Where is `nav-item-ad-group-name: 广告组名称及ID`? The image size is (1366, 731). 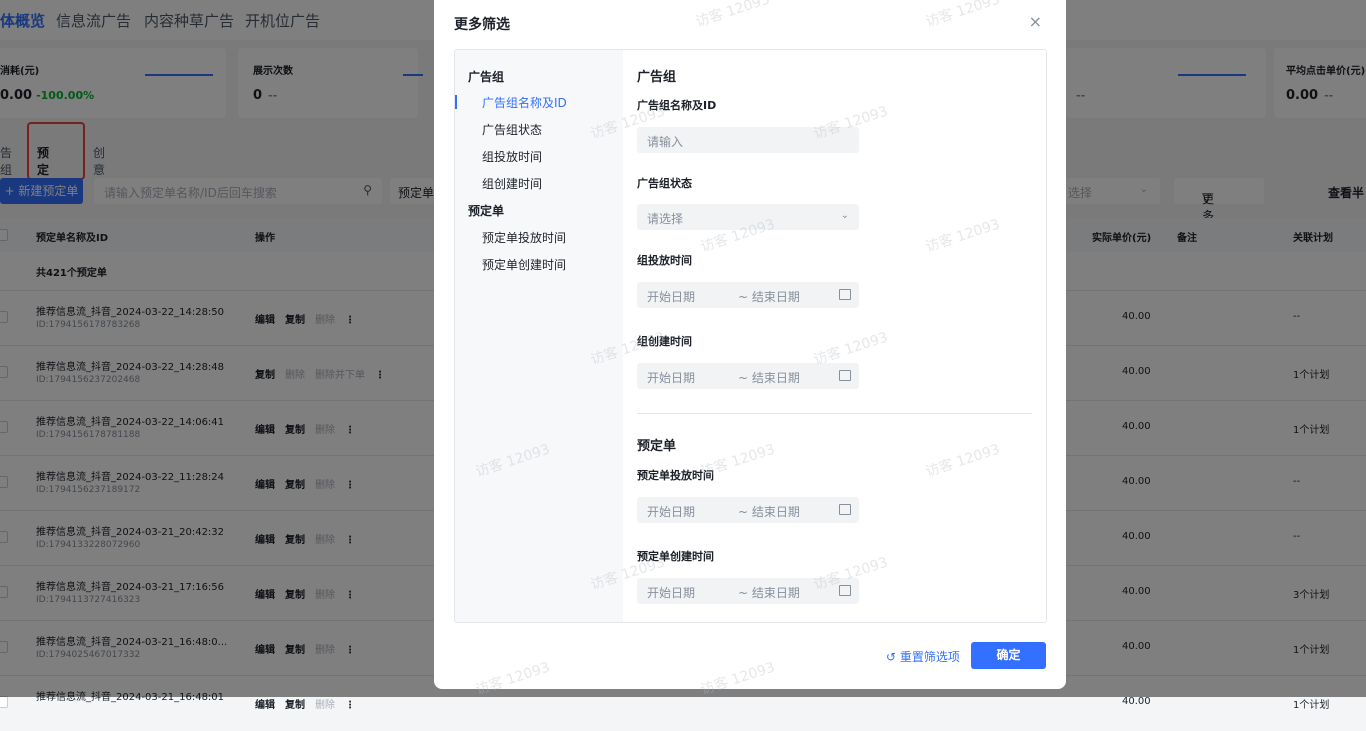
nav-item-ad-group-name: 广告组名称及ID is located at coordinates (524, 102).